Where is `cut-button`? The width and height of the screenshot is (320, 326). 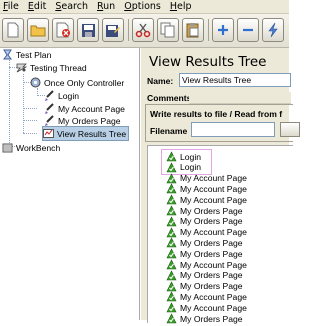 cut-button is located at coordinates (143, 30).